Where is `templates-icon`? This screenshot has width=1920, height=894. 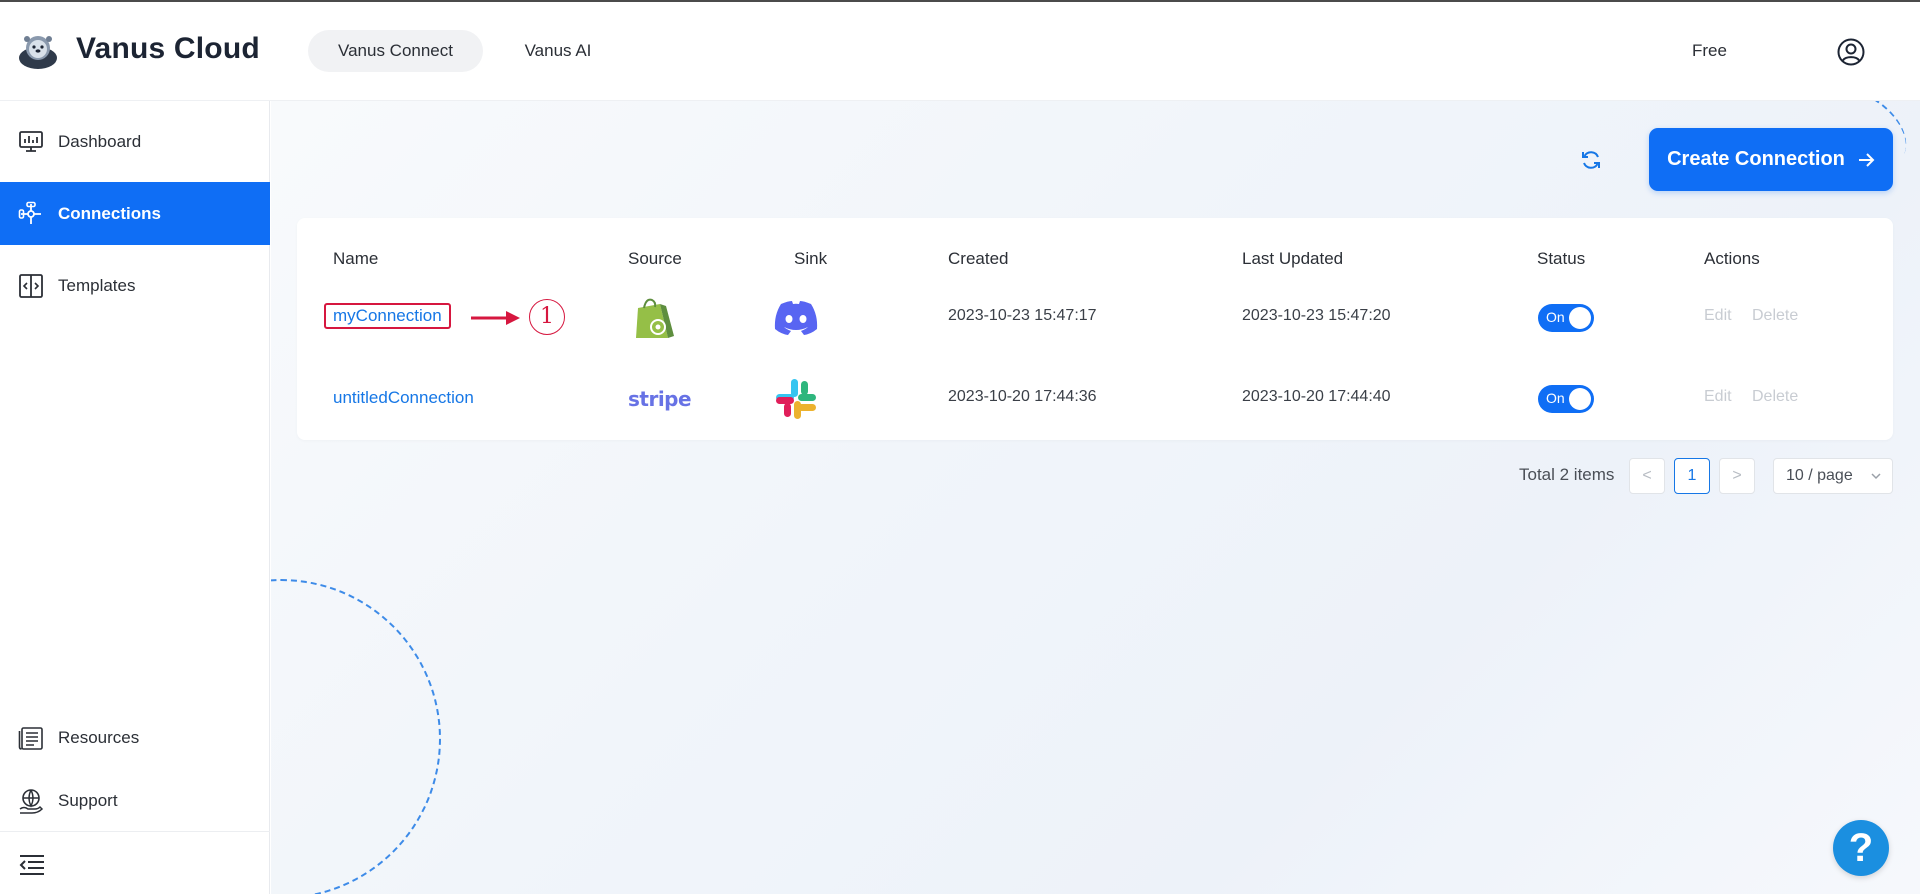 templates-icon is located at coordinates (31, 285).